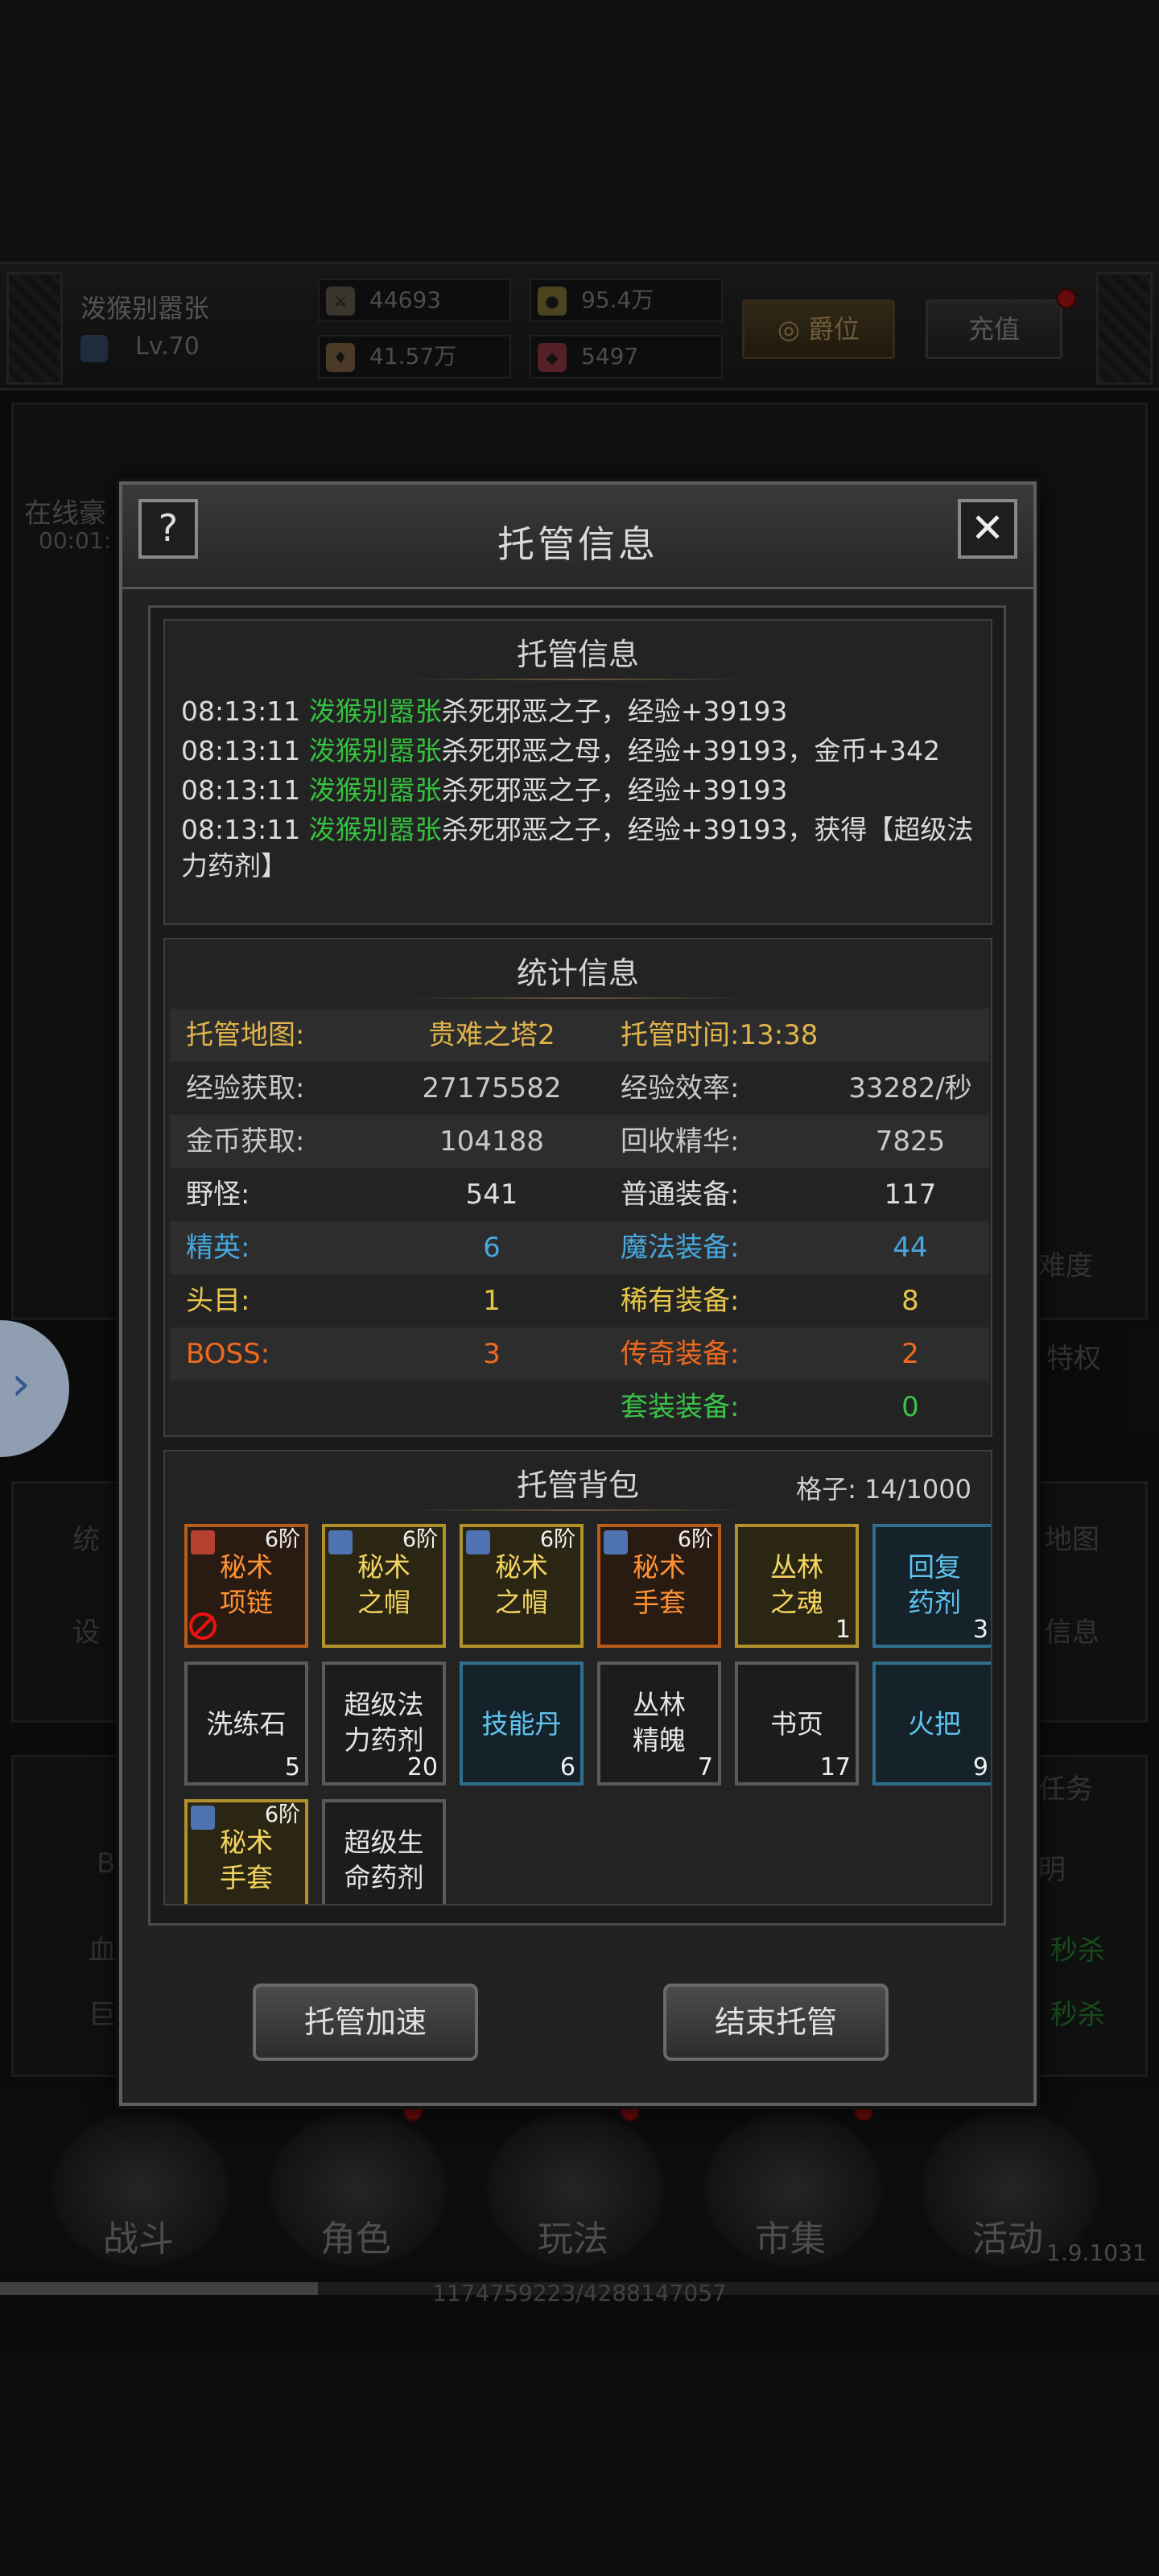 This screenshot has width=1159, height=2576. Describe the element at coordinates (910, 1354) in the screenshot. I see `stat-value: 2` at that location.